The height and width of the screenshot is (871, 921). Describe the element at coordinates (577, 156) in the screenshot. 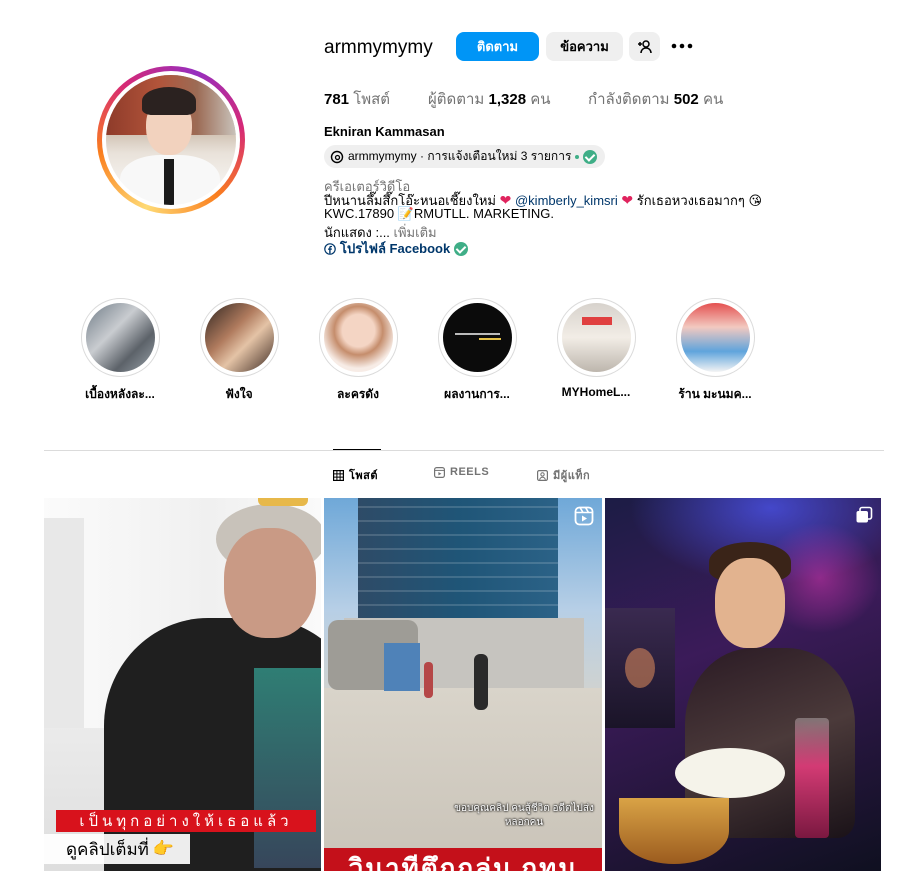

I see `notification-dot` at that location.